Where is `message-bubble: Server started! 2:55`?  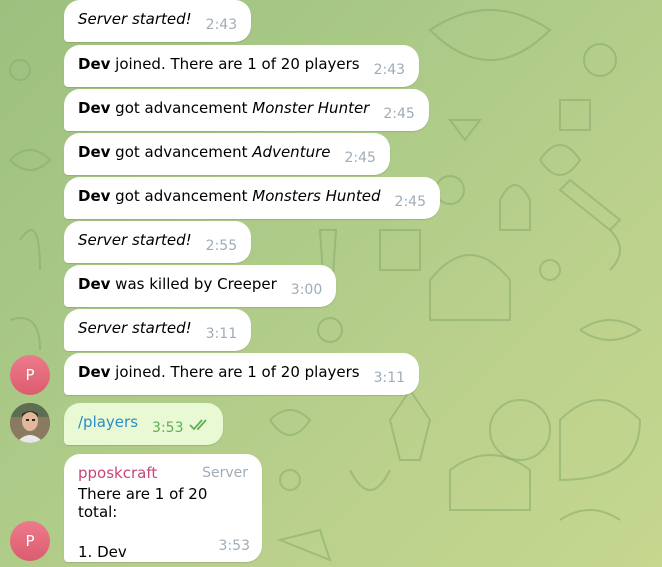
message-bubble: Server started! 2:55 is located at coordinates (158, 242).